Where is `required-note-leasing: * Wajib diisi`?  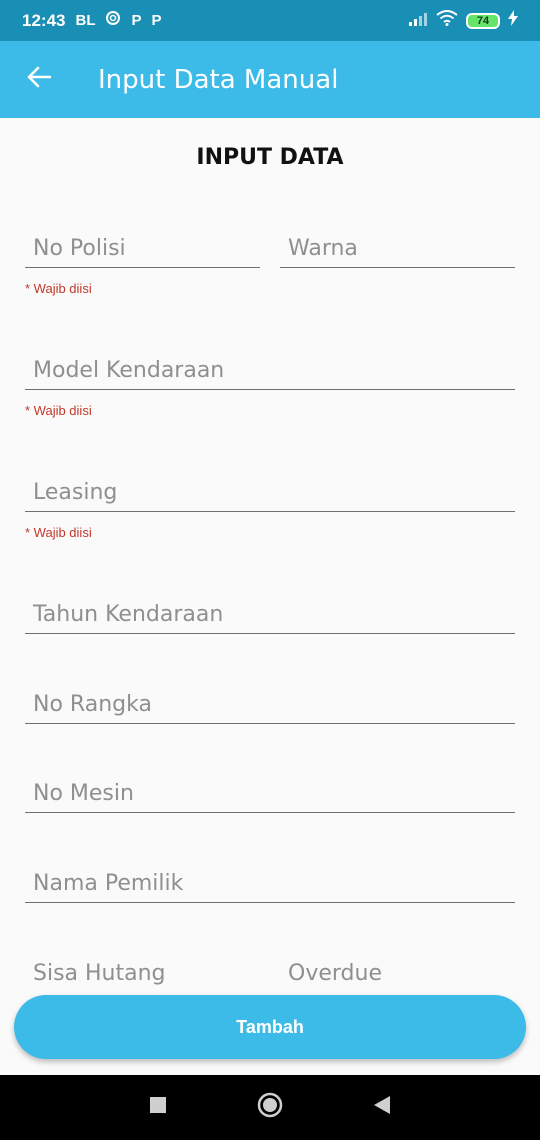
required-note-leasing: * Wajib diisi is located at coordinates (58, 532).